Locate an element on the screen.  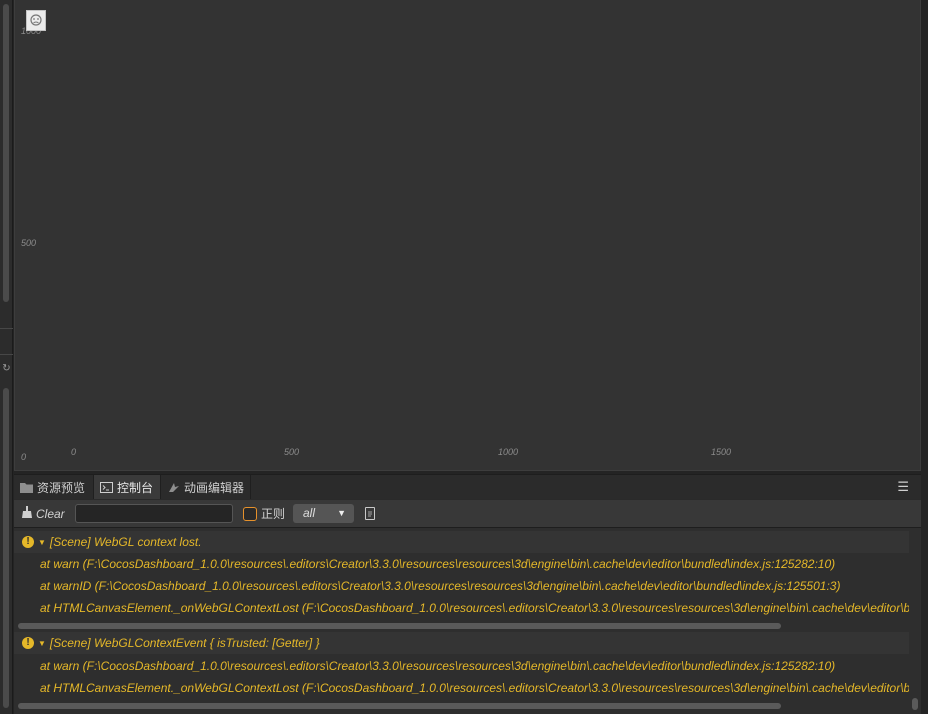
tab-label: 控制台 is located at coordinates (135, 488).